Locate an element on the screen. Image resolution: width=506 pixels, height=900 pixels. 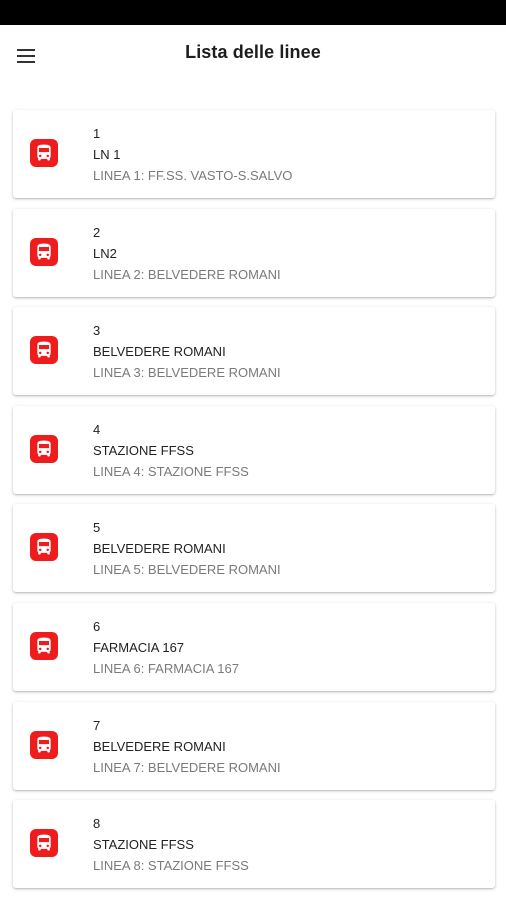
line-text: 1 LN 1 LINEA 1: FF.SS. VASTO-S.SALVO is located at coordinates (289, 155).